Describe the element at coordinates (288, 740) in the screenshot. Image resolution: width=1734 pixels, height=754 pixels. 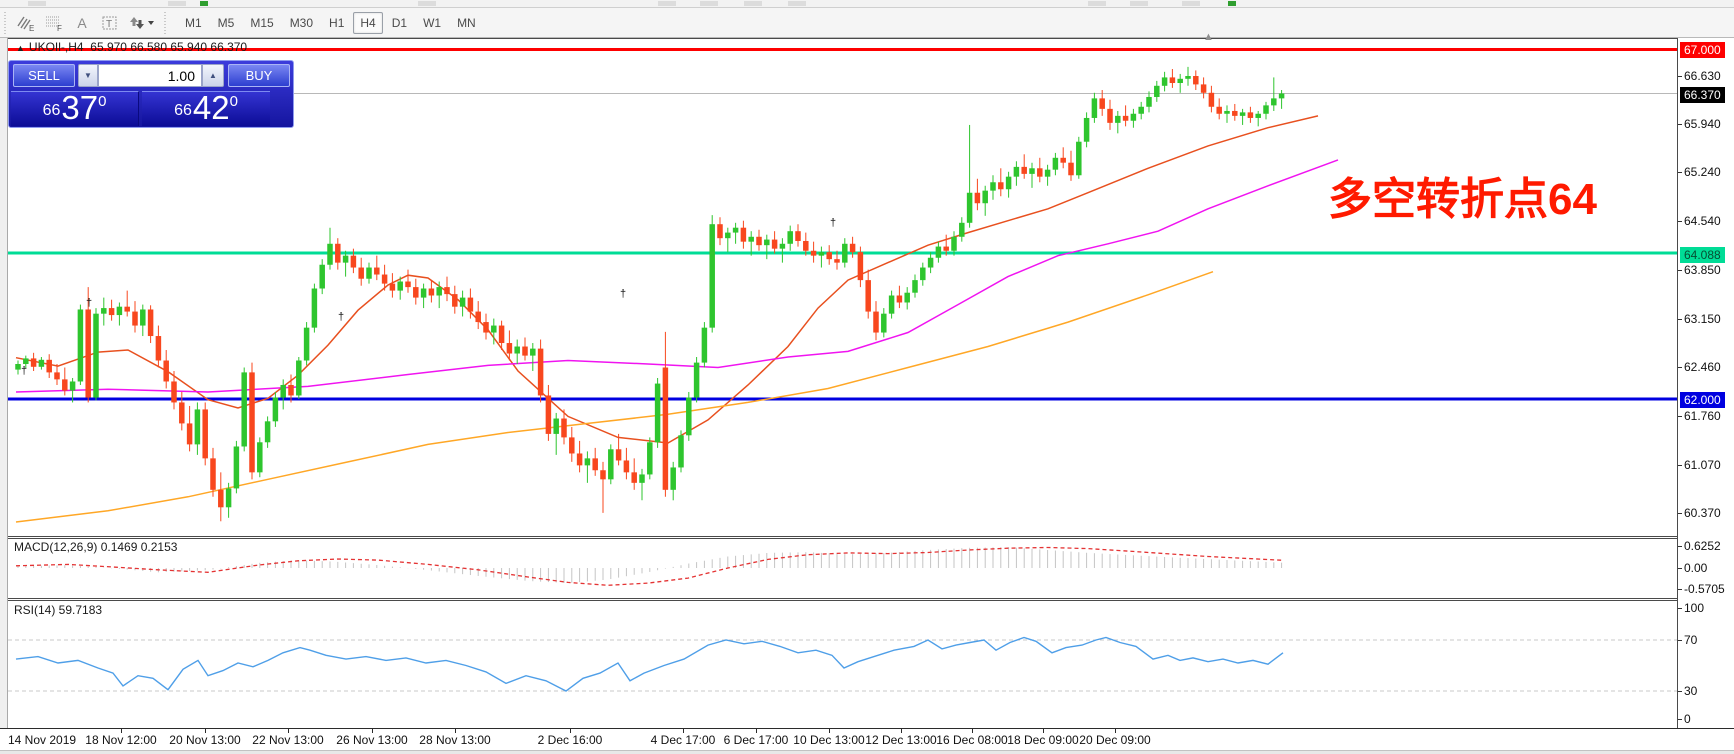
I see `time-axis-label: 22 Nov 13:00` at that location.